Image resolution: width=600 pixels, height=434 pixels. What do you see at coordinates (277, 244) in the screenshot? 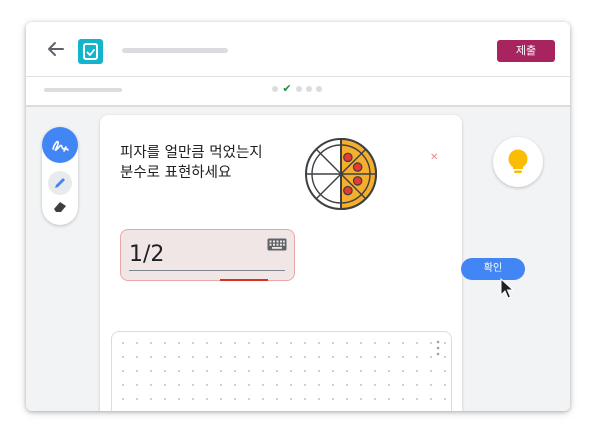
I see `keyboard-icon` at bounding box center [277, 244].